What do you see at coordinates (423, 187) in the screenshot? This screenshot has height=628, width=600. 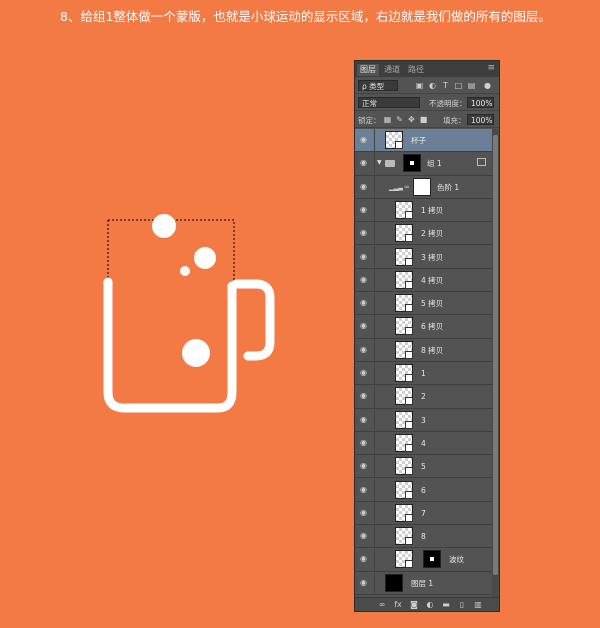 I see `layer-row: ◉ ▁▂▃ ∞ 色阶 1` at bounding box center [423, 187].